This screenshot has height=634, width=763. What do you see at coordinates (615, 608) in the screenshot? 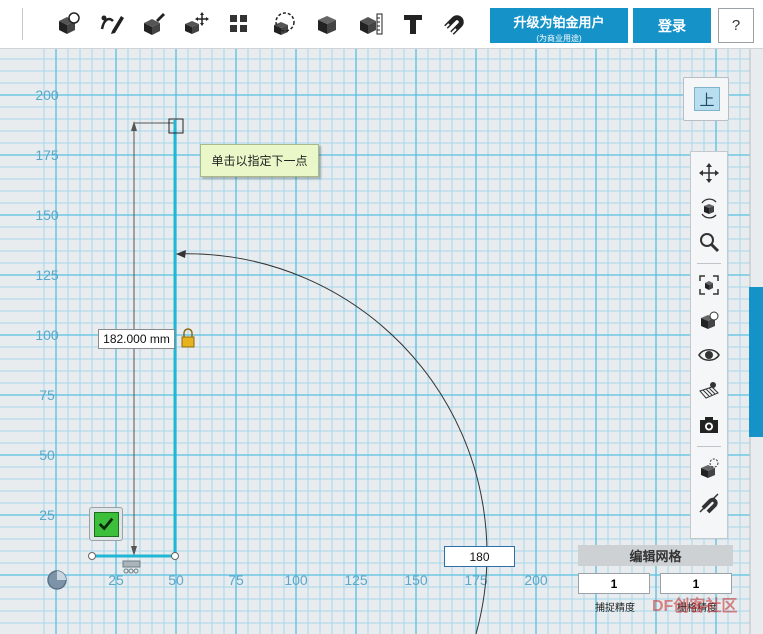
I see `snap-precision-label: 捕捉精度` at bounding box center [615, 608].